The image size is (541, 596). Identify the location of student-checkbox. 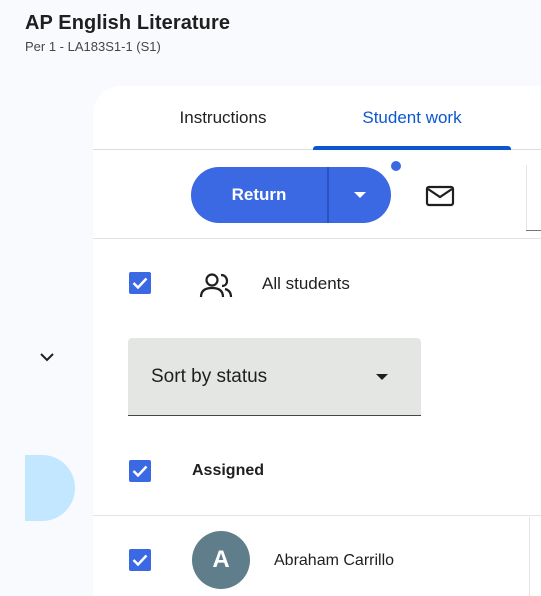
(140, 560).